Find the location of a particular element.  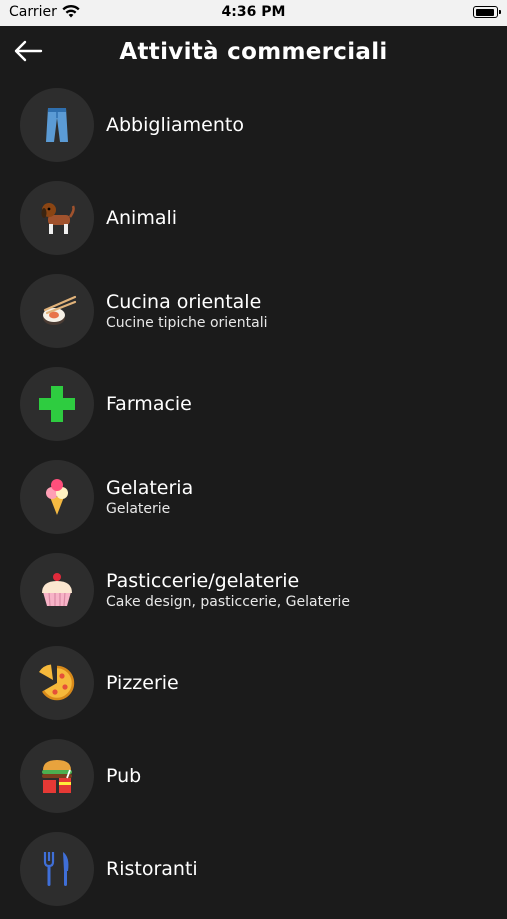

fork-knife-icon is located at coordinates (56, 869).